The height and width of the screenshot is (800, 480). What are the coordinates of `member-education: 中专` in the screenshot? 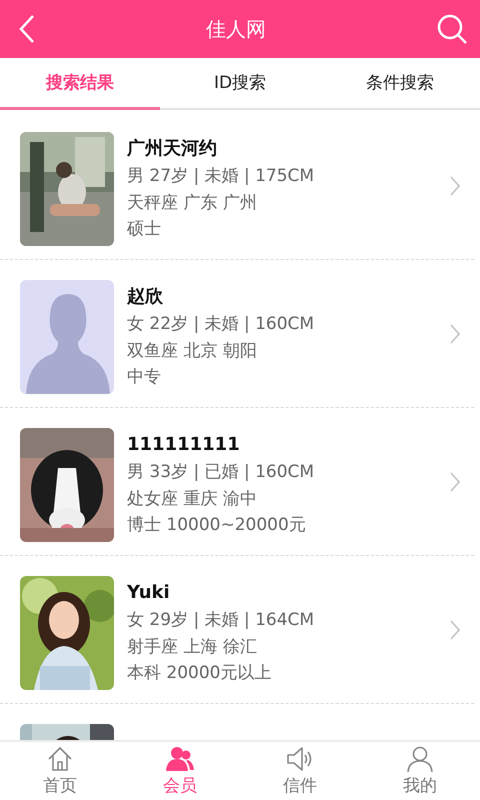 It's located at (144, 377).